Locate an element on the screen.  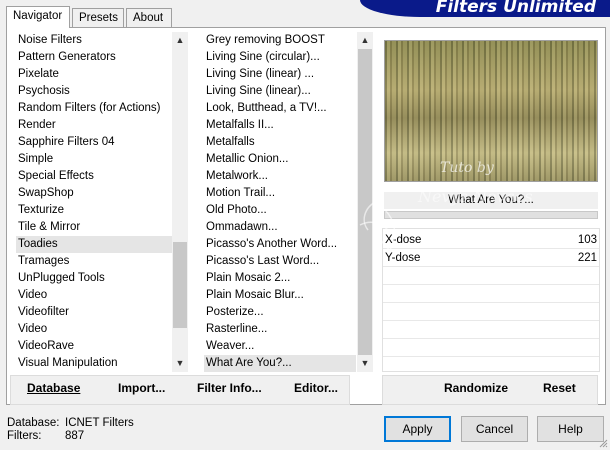
category-scrollbar: ▲ ▼ is located at coordinates (180, 202).